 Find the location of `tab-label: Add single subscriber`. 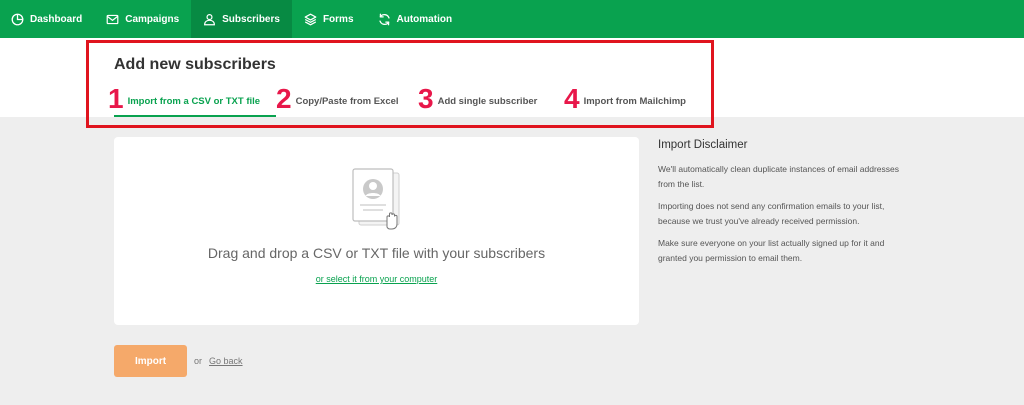

tab-label: Add single subscriber is located at coordinates (487, 101).